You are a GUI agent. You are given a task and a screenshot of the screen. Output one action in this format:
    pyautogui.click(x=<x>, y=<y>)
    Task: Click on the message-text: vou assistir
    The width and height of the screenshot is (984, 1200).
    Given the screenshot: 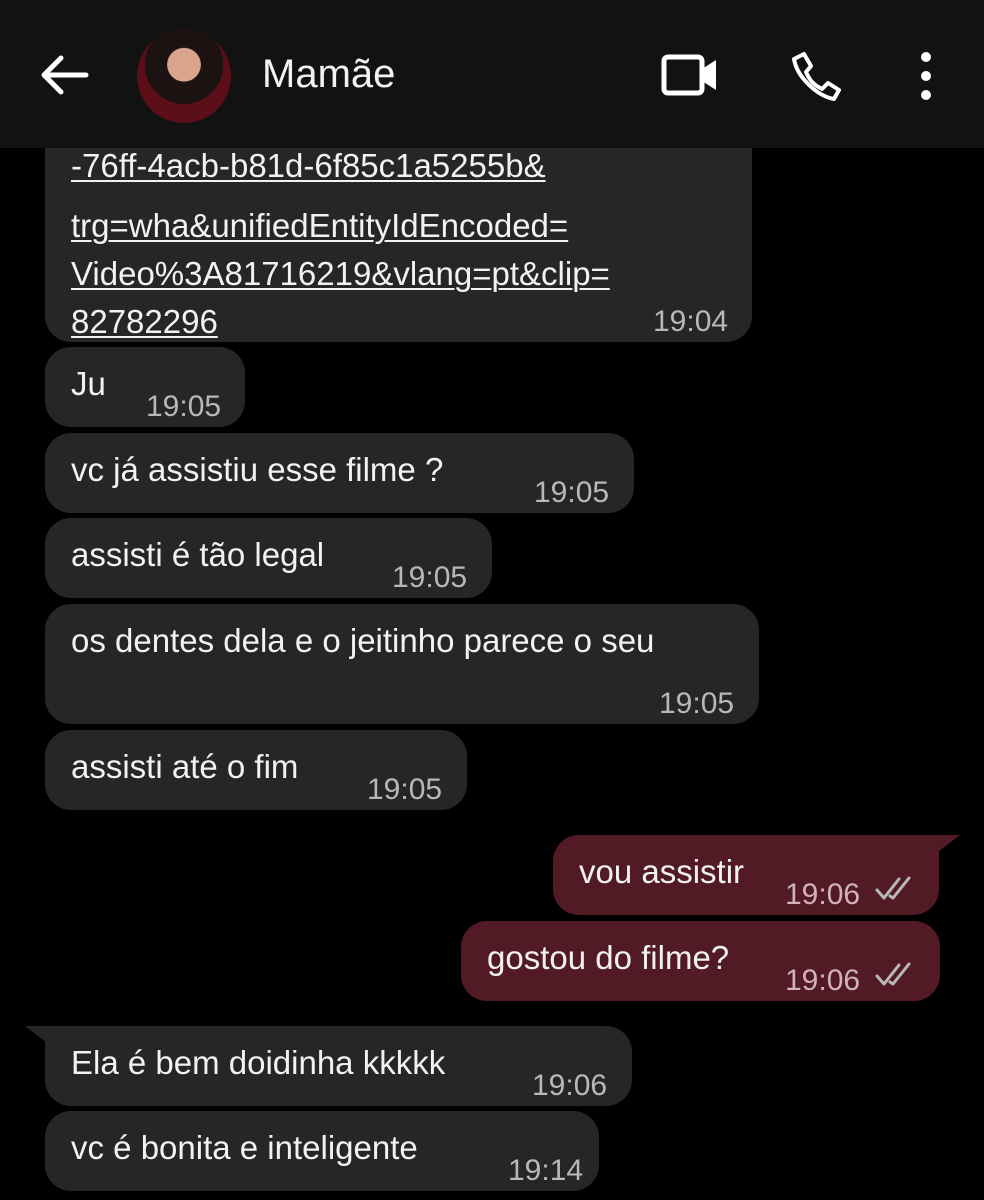 What is the action you would take?
    pyautogui.click(x=662, y=871)
    